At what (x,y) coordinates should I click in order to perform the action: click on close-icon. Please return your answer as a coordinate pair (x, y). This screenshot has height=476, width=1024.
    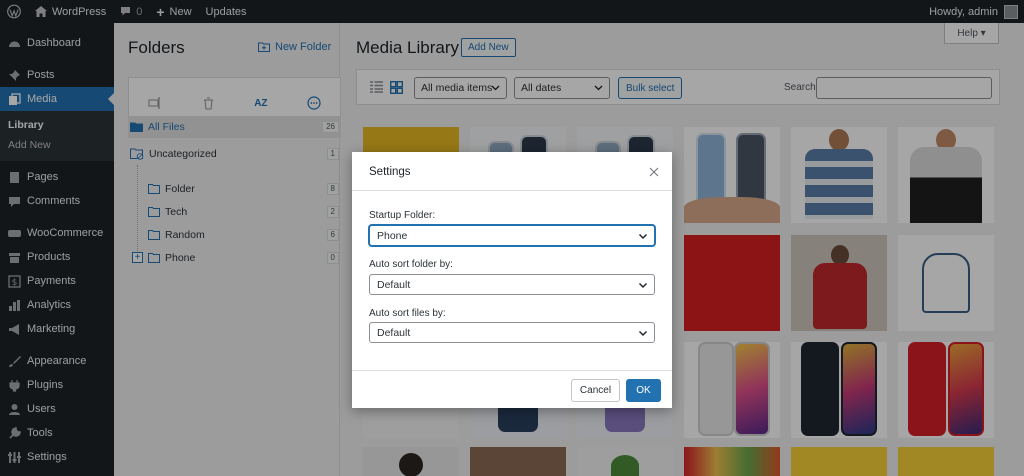
    Looking at the image, I should click on (654, 172).